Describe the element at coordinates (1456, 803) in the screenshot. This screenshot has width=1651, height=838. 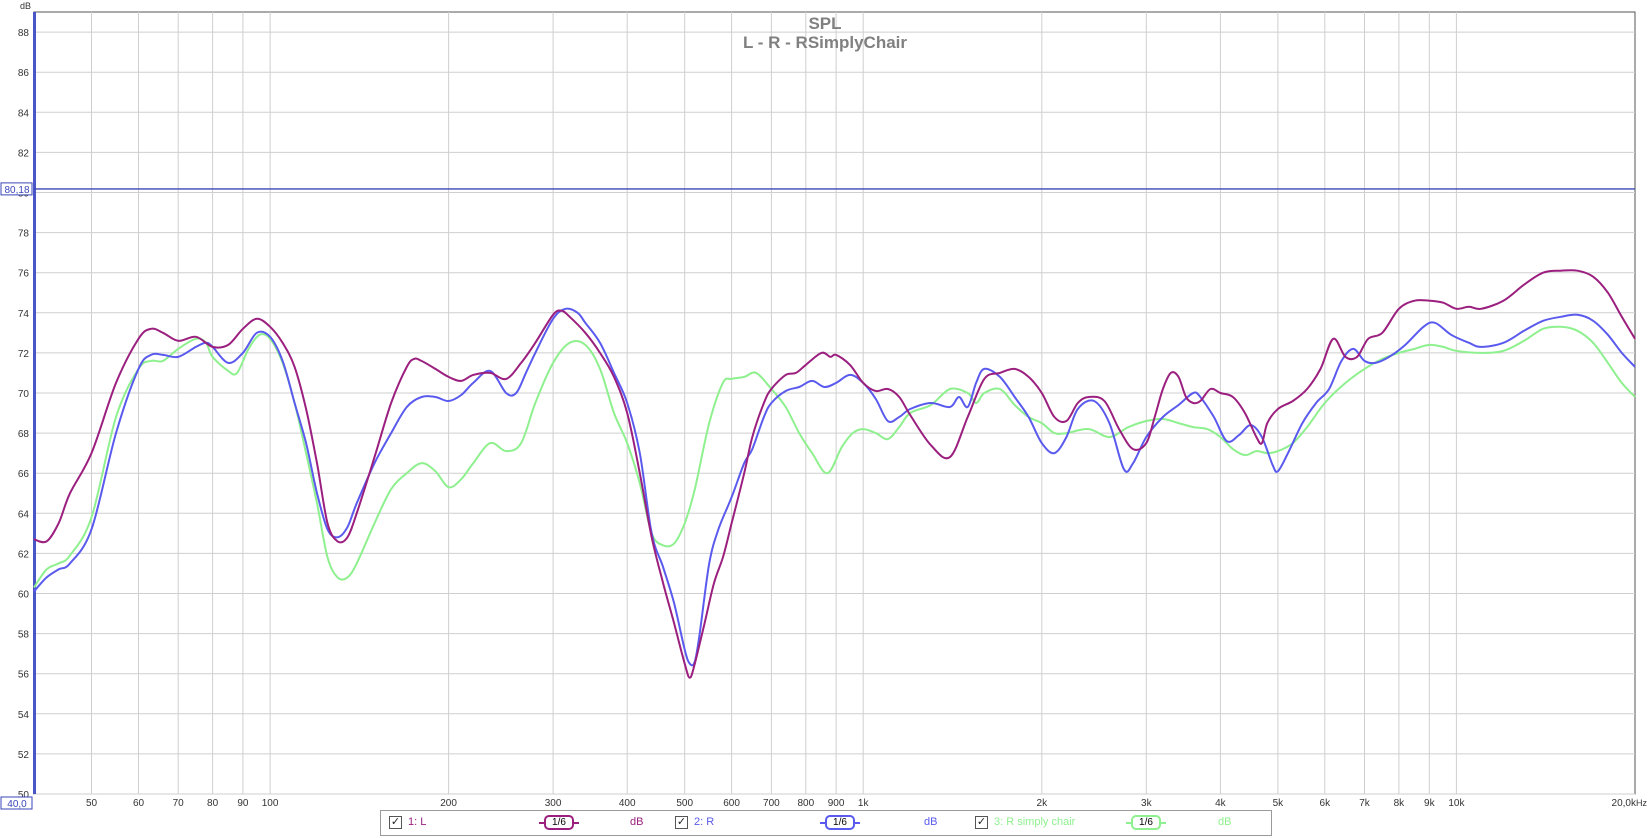
I see `x-tick-label: 10k` at that location.